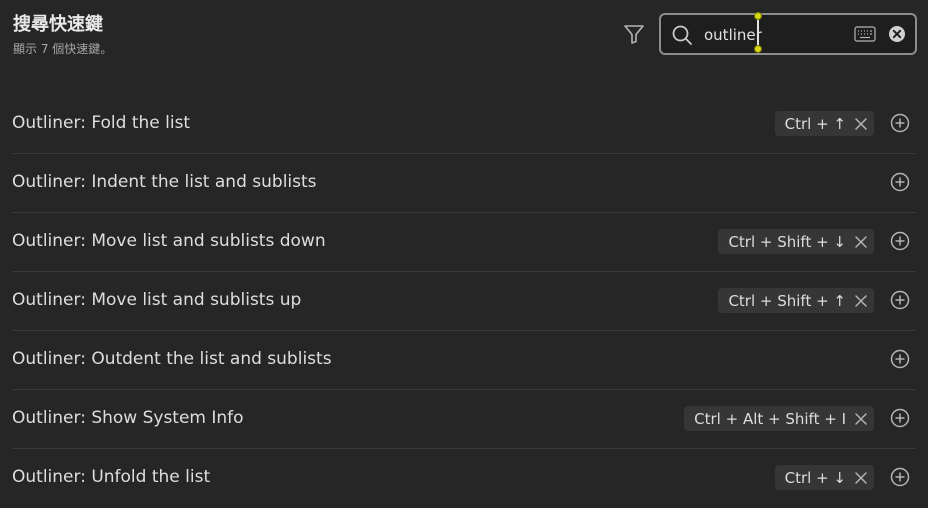  What do you see at coordinates (897, 34) in the screenshot?
I see `clear-search-icon` at bounding box center [897, 34].